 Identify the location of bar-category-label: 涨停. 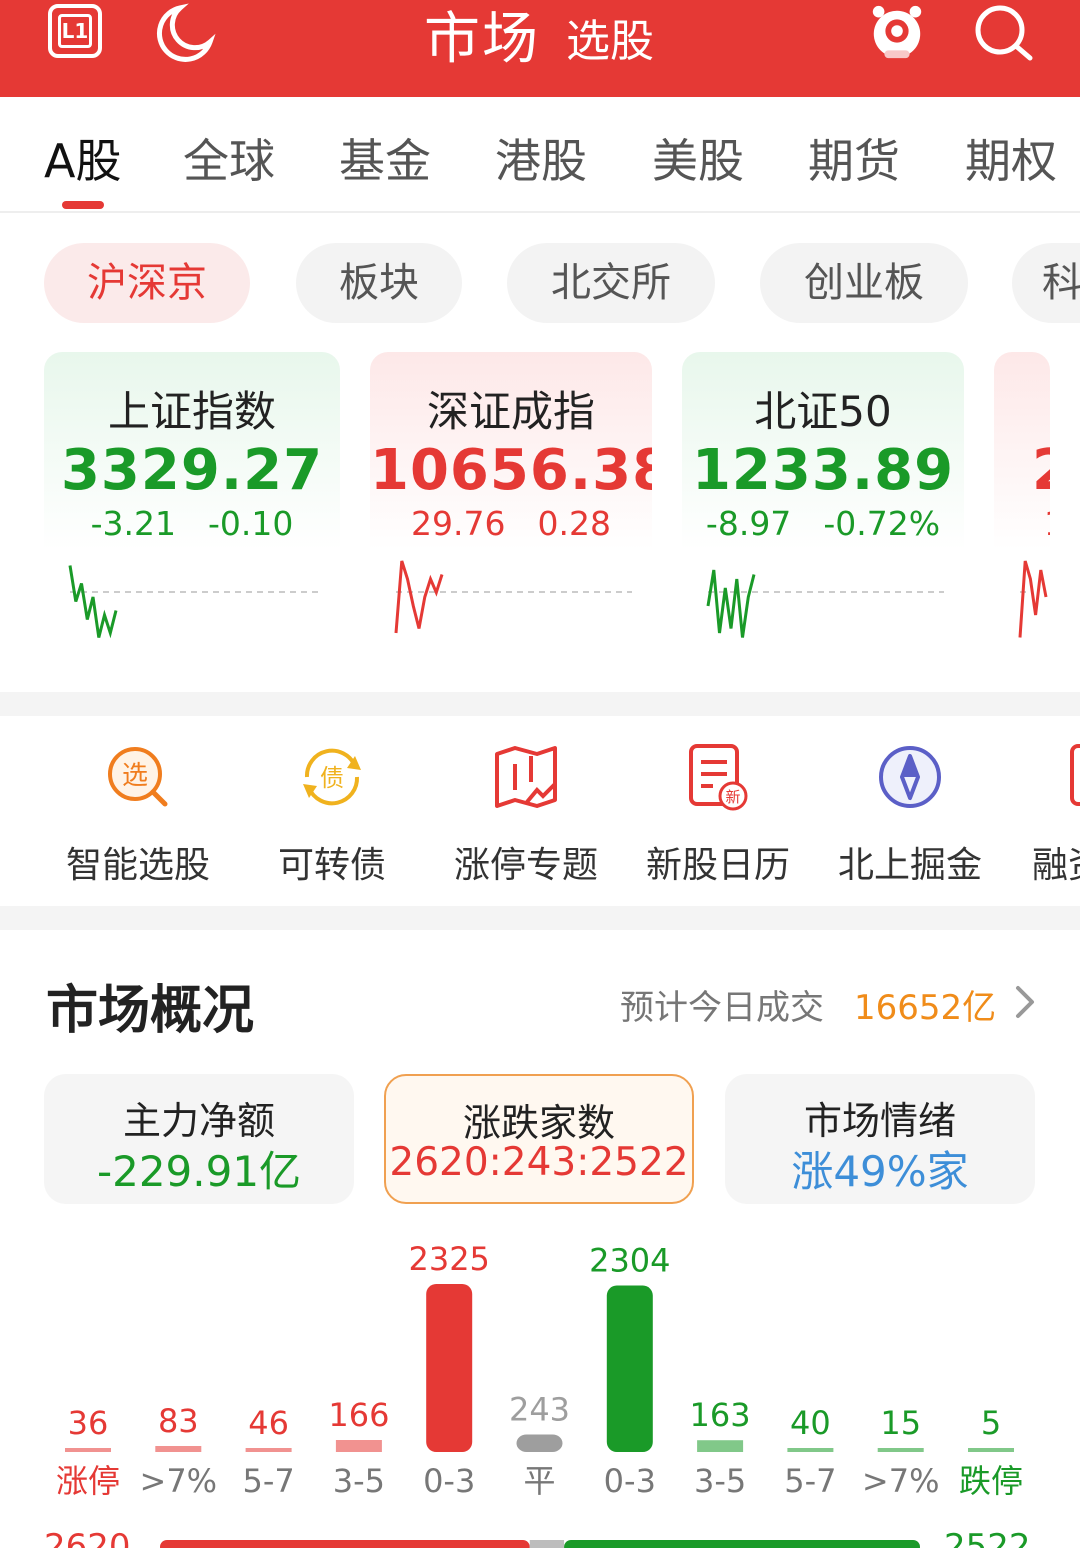
(88, 1481).